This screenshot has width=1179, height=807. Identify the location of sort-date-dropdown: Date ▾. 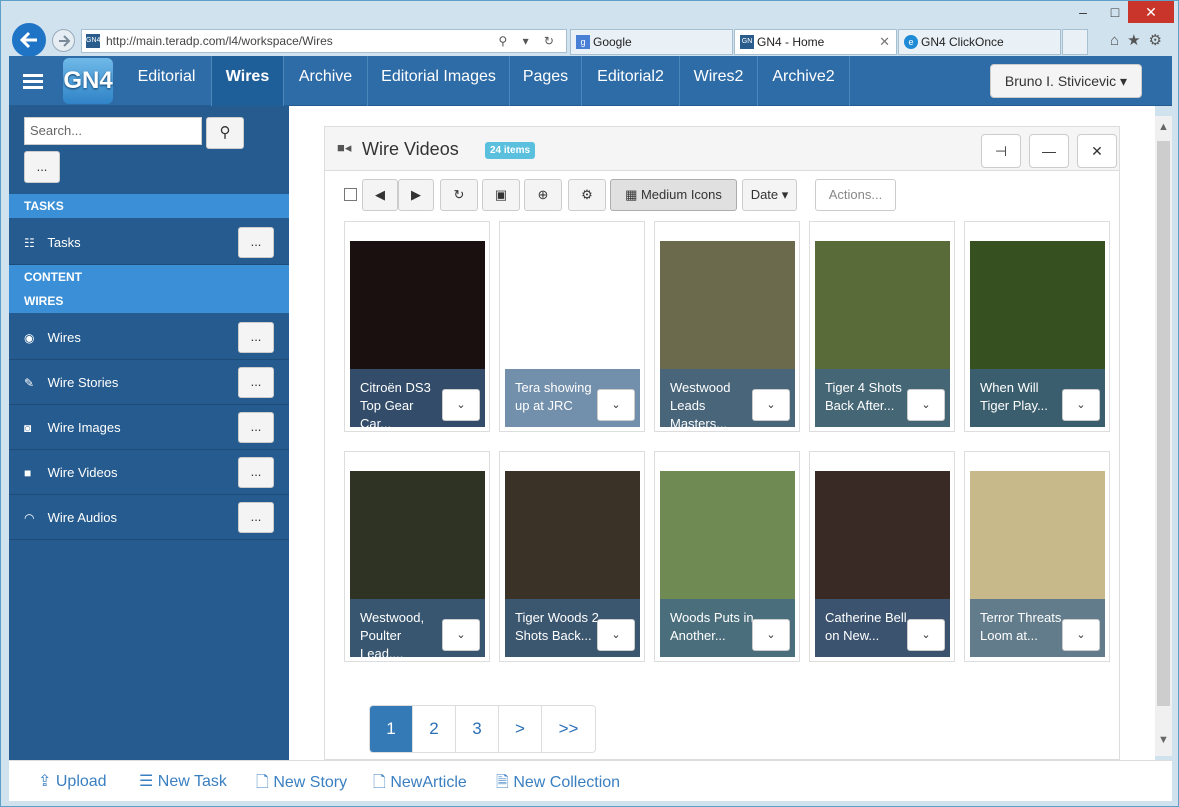
(769, 195).